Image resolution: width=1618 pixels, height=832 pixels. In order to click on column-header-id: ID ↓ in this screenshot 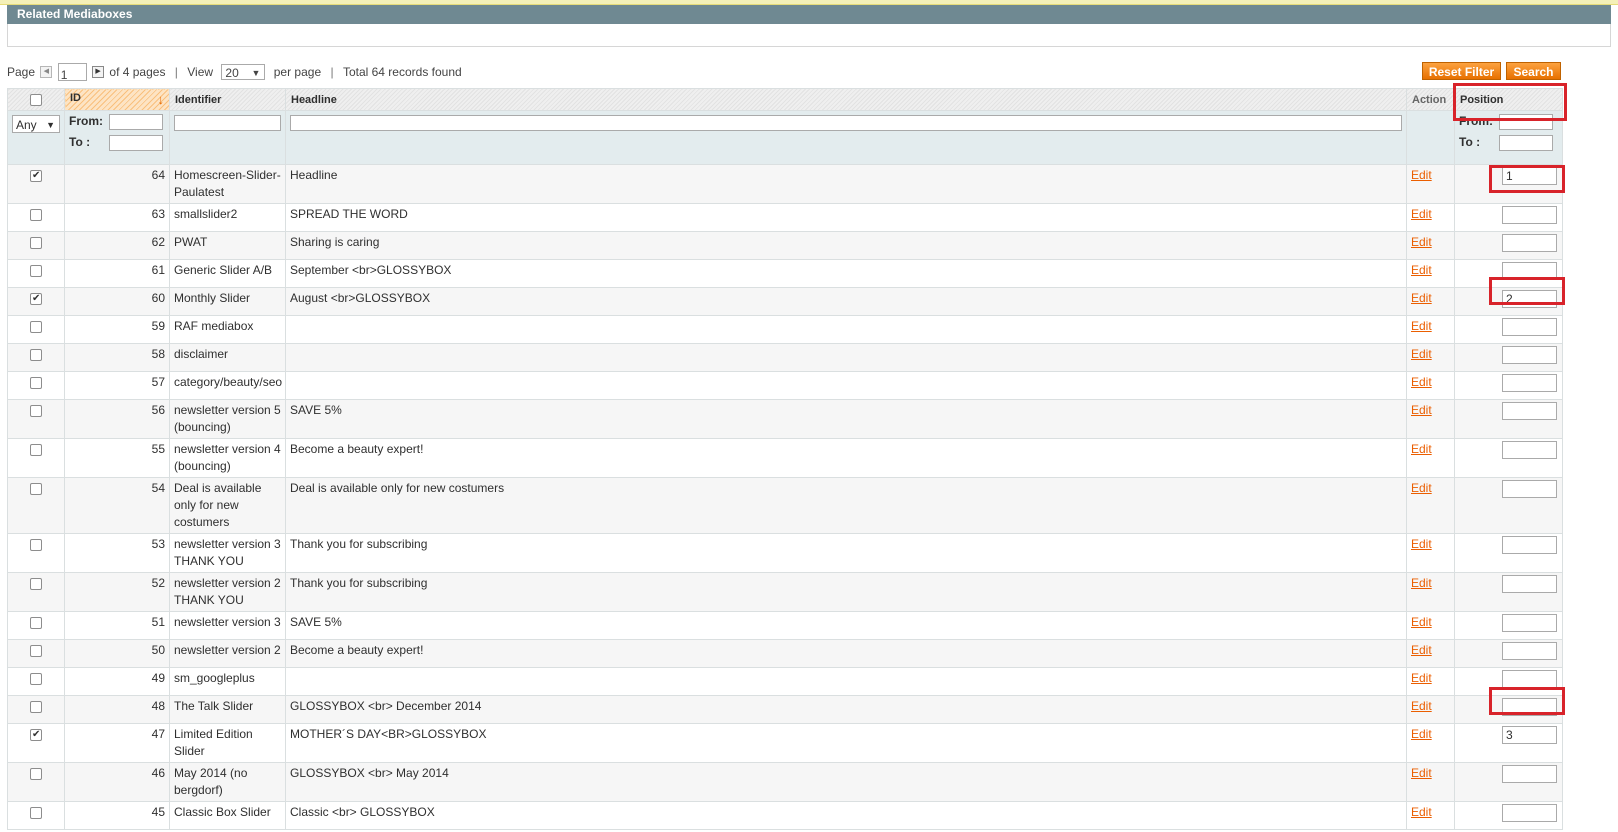, I will do `click(117, 99)`.